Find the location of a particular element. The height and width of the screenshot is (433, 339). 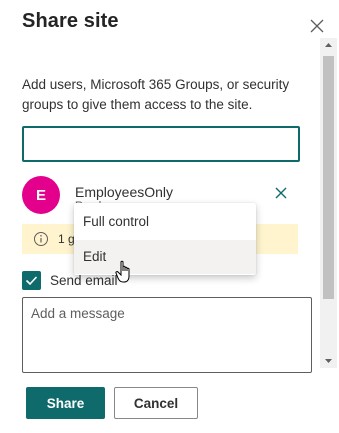

remove-user-button is located at coordinates (281, 193).